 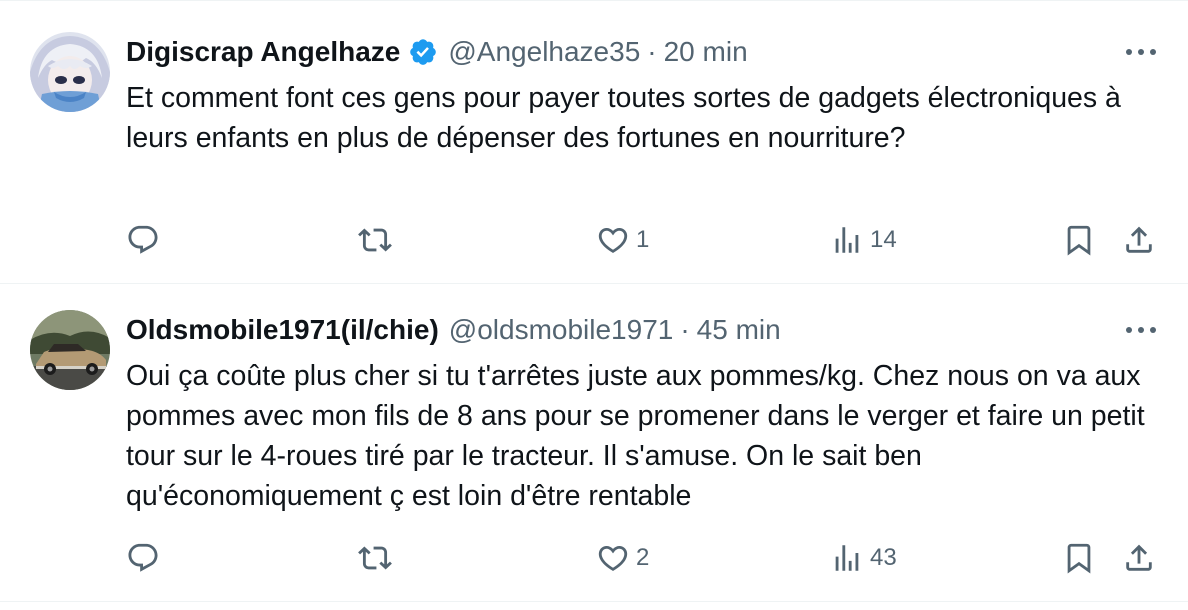 I want to click on like-button: 1, so click(x=622, y=240).